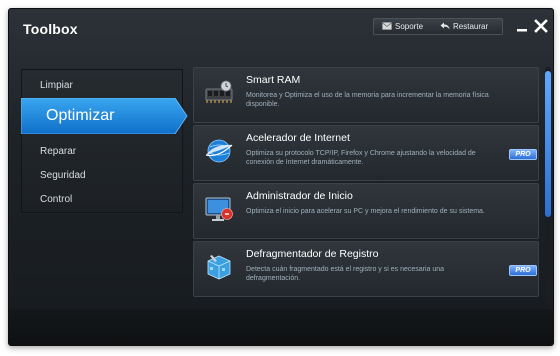  What do you see at coordinates (312, 254) in the screenshot?
I see `tool-title: Defragmentador de Registro` at bounding box center [312, 254].